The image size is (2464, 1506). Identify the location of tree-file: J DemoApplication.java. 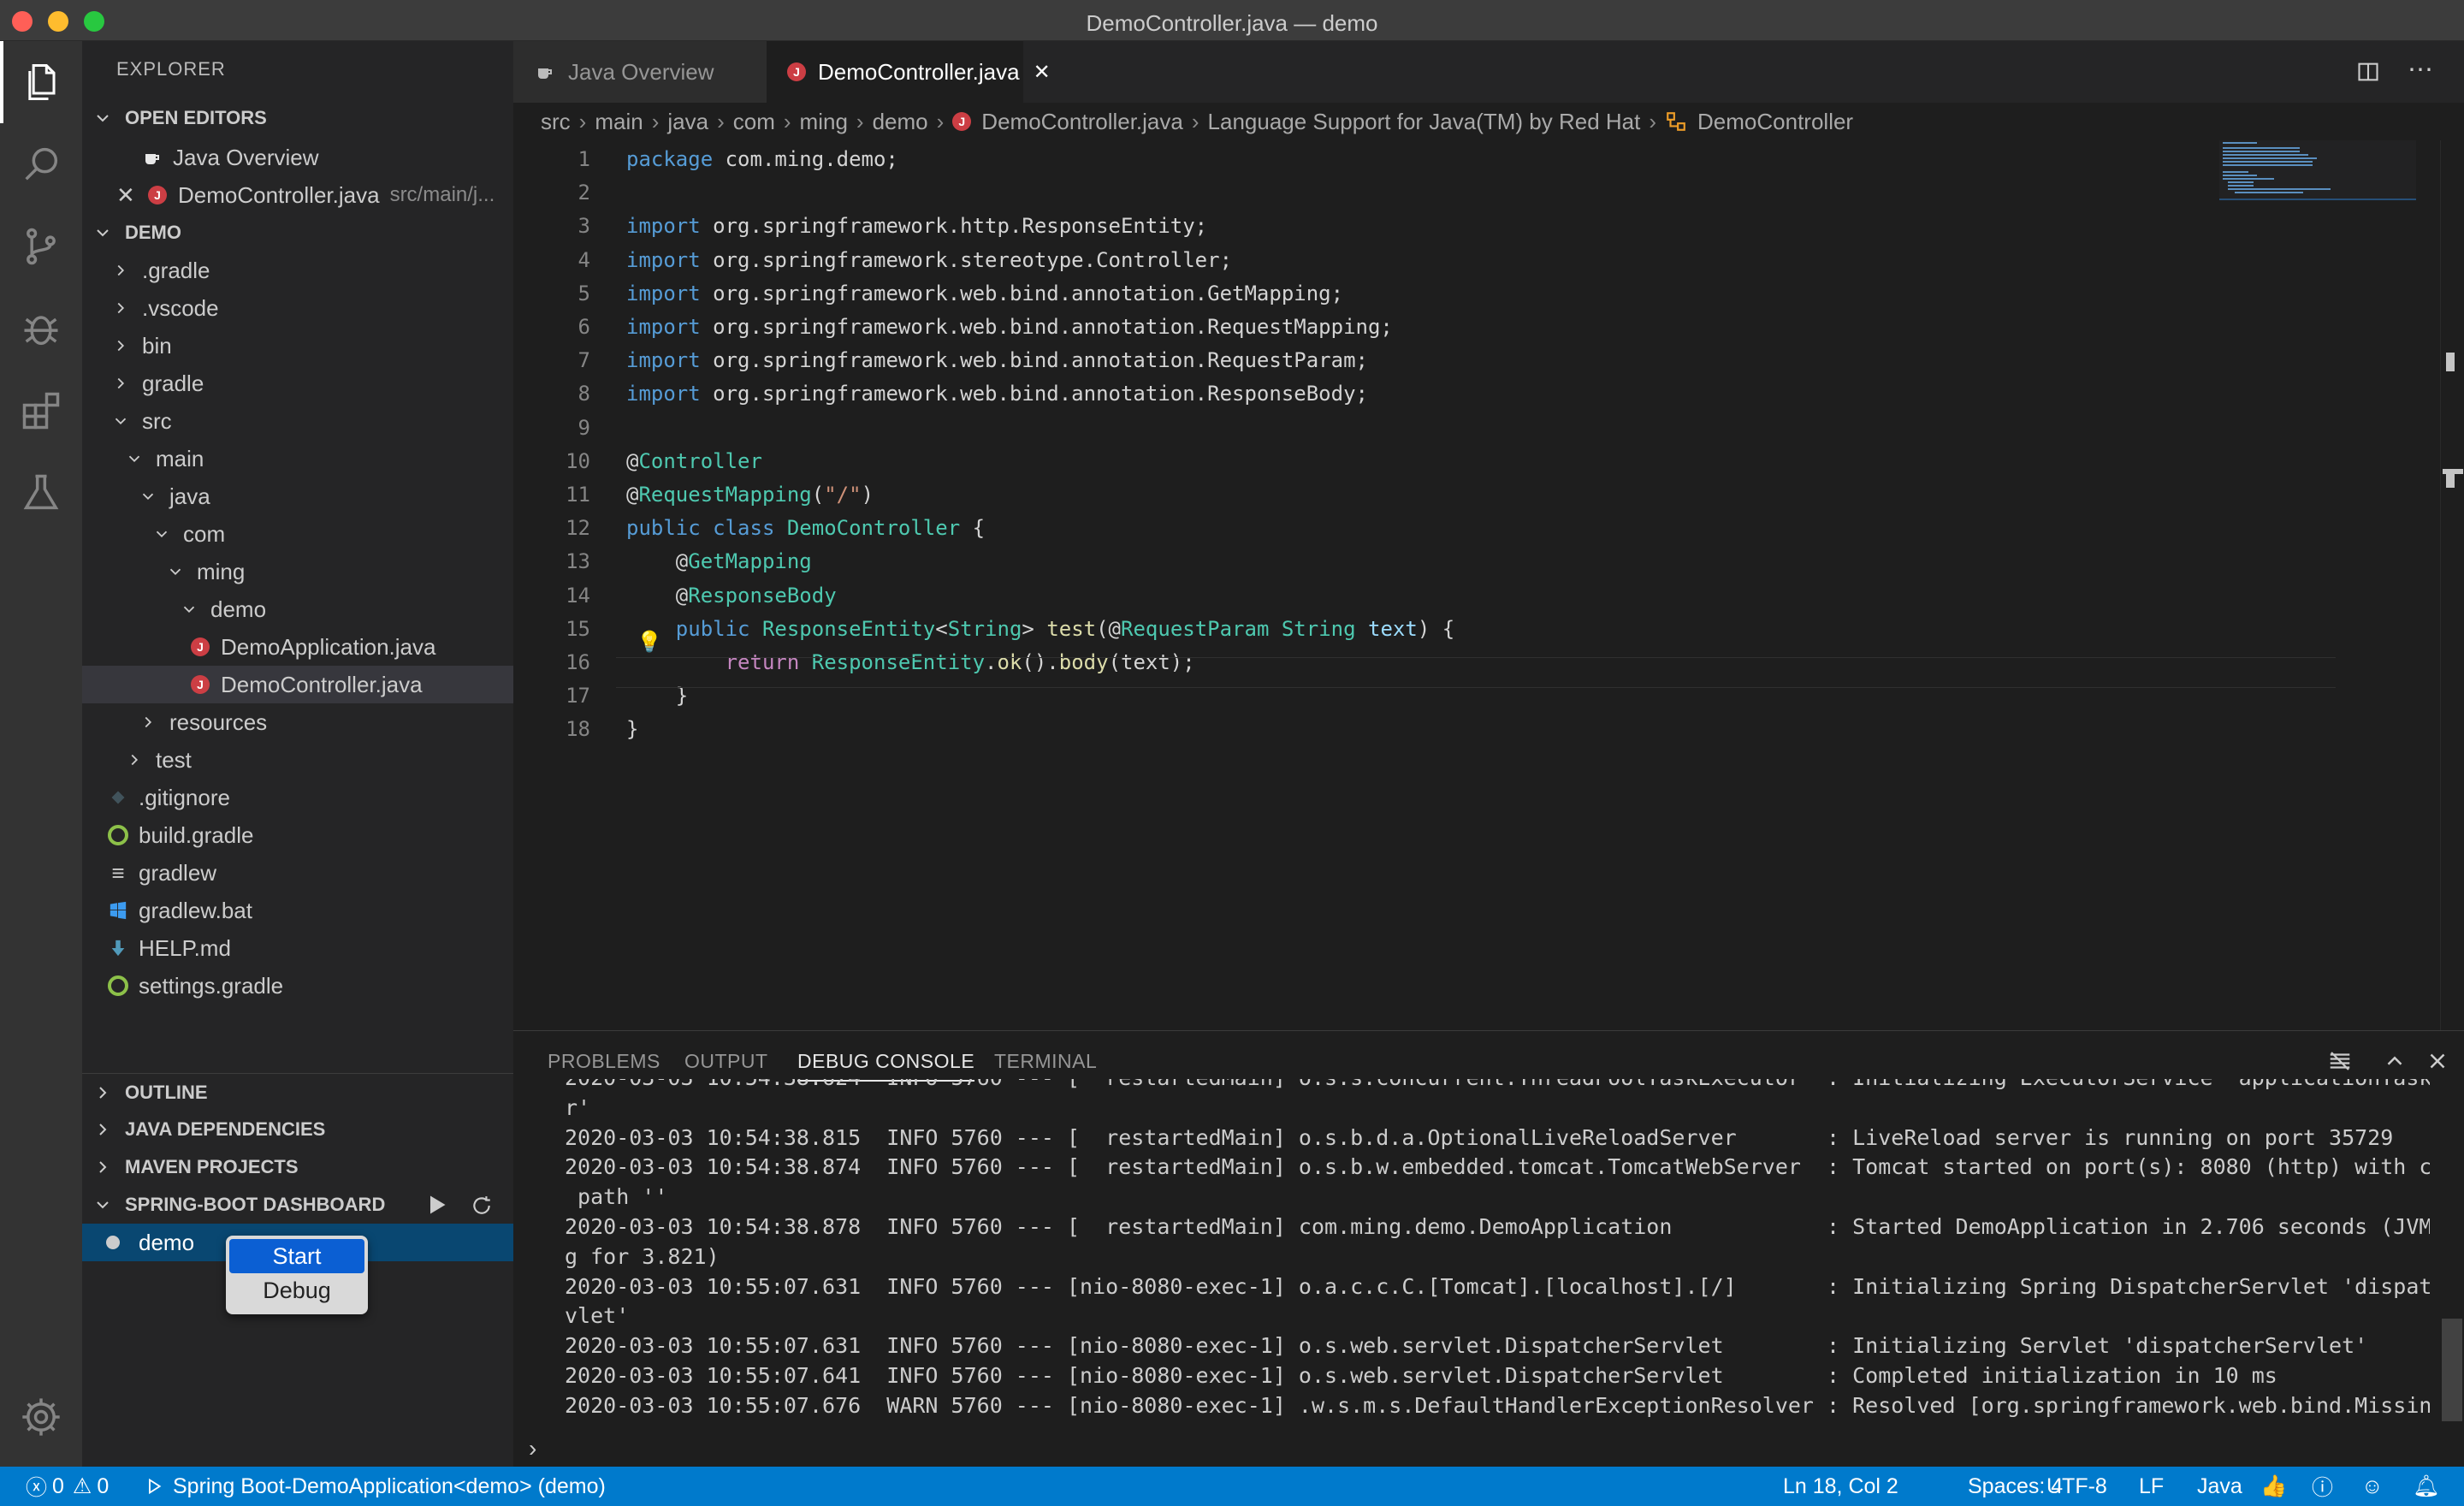
(297, 647).